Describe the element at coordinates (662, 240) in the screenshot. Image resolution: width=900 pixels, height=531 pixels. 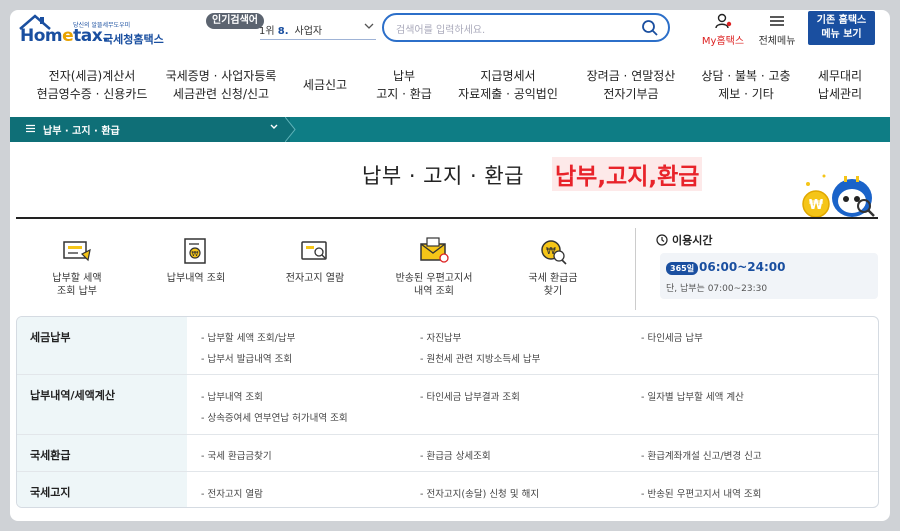
I see `clock-icon` at that location.